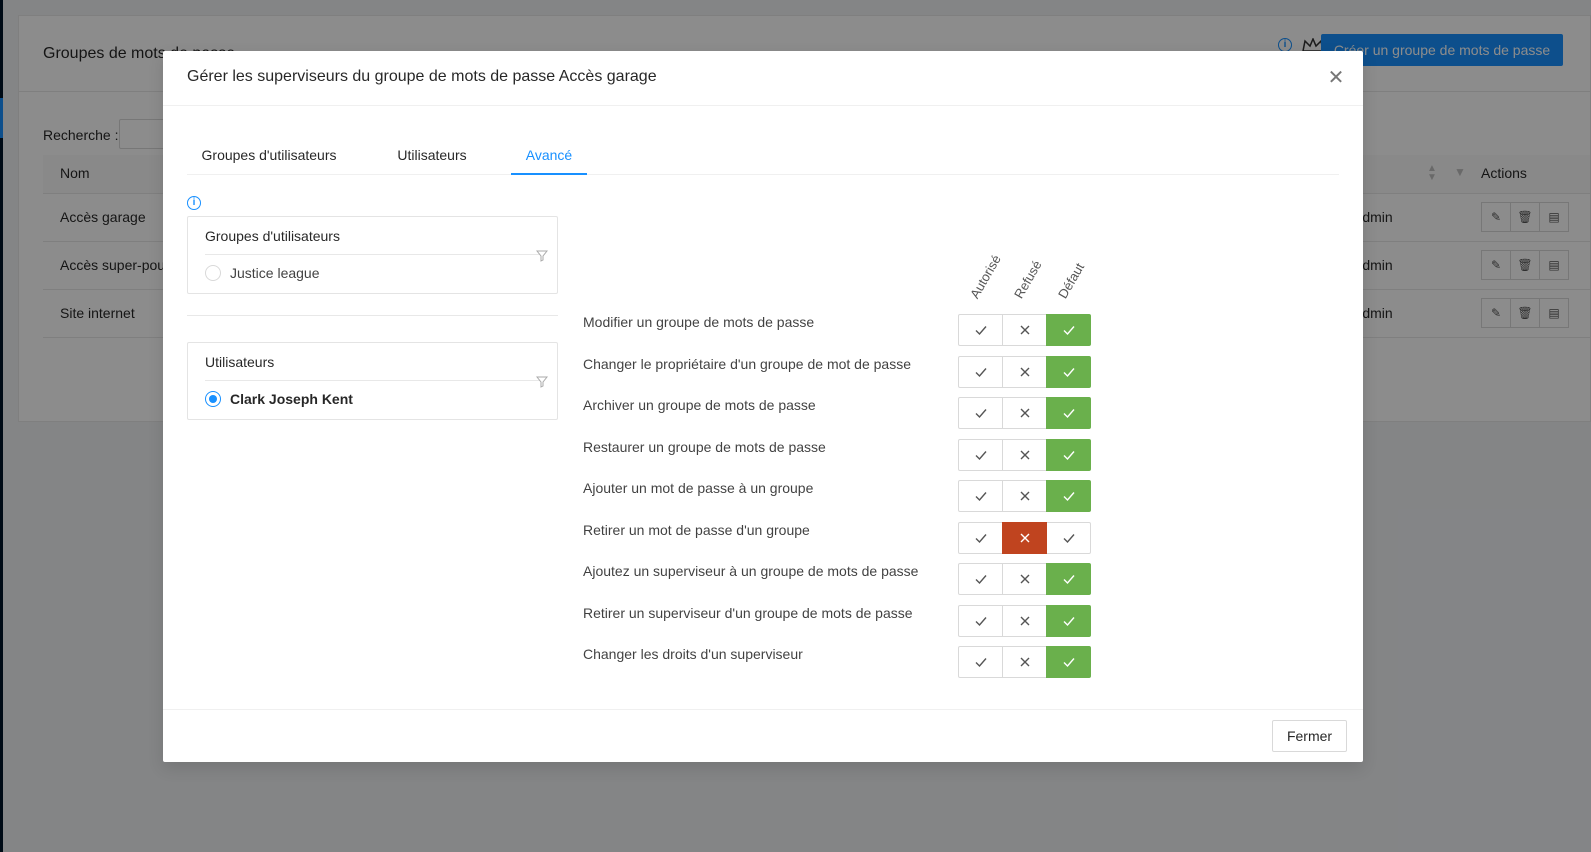 Image resolution: width=1591 pixels, height=852 pixels. I want to click on close-icon: ✕, so click(1336, 78).